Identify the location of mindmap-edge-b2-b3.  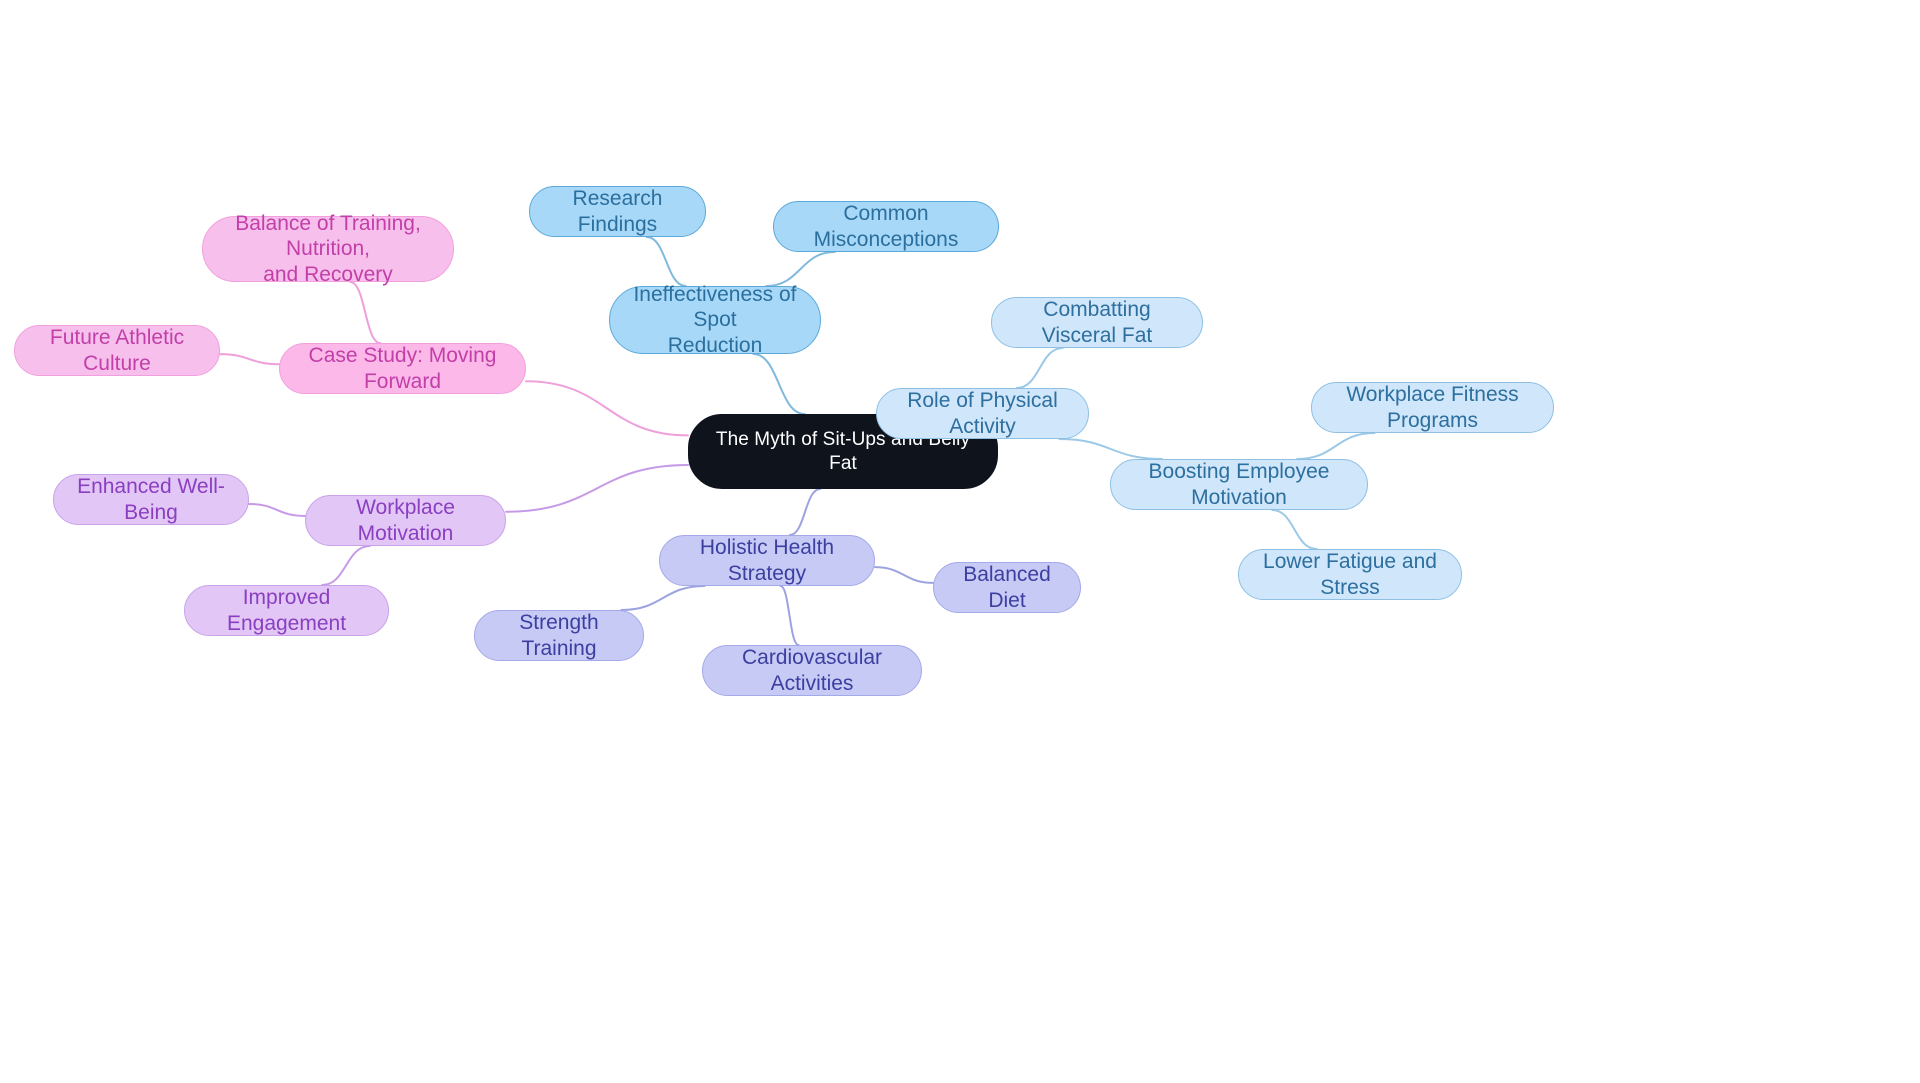
(1111, 449).